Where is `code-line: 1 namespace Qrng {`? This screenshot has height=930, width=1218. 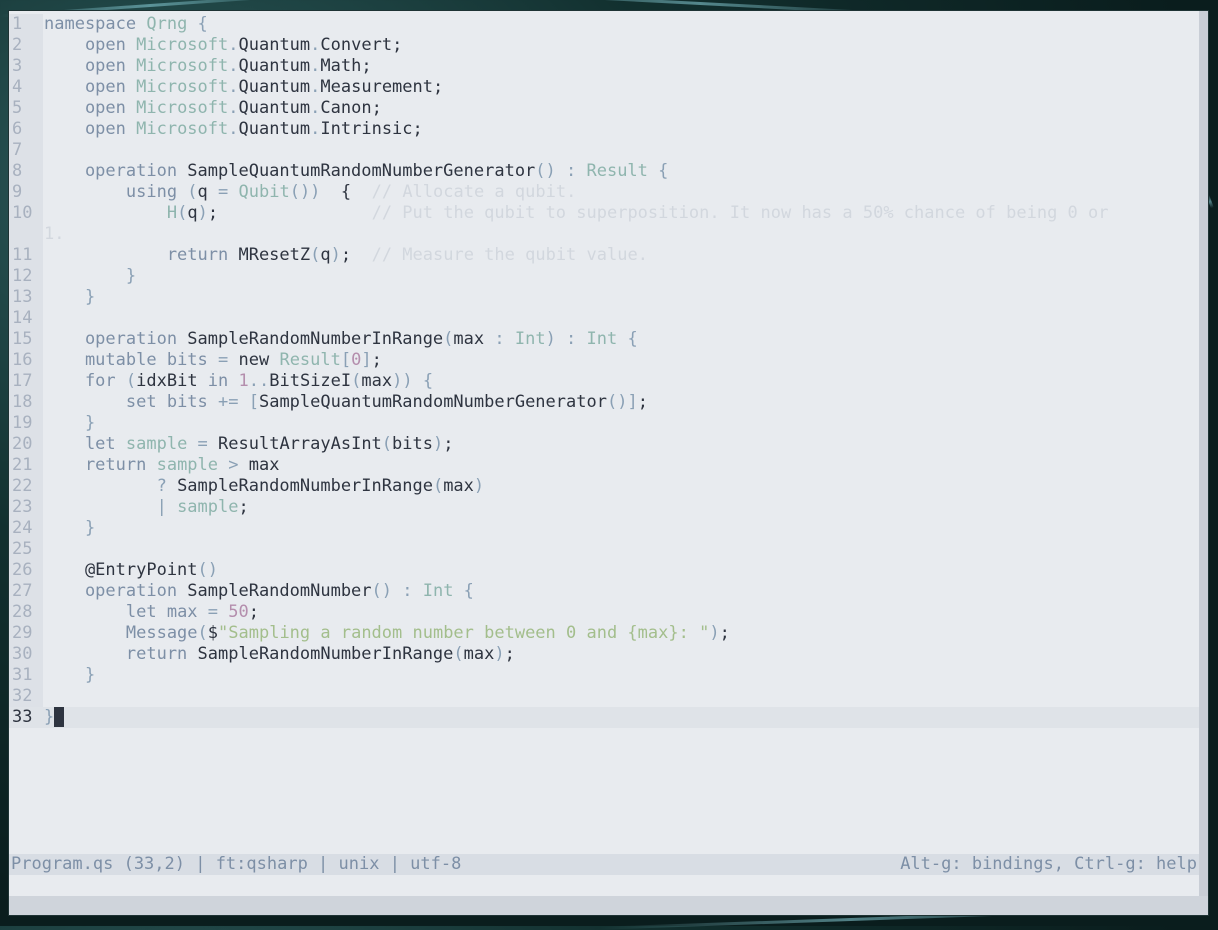 code-line: 1 namespace Qrng { is located at coordinates (604, 24).